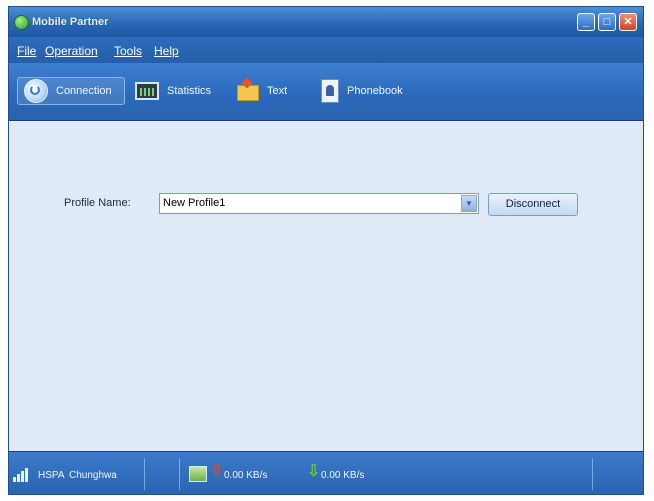  I want to click on window-title: Mobile Partner, so click(70, 22).